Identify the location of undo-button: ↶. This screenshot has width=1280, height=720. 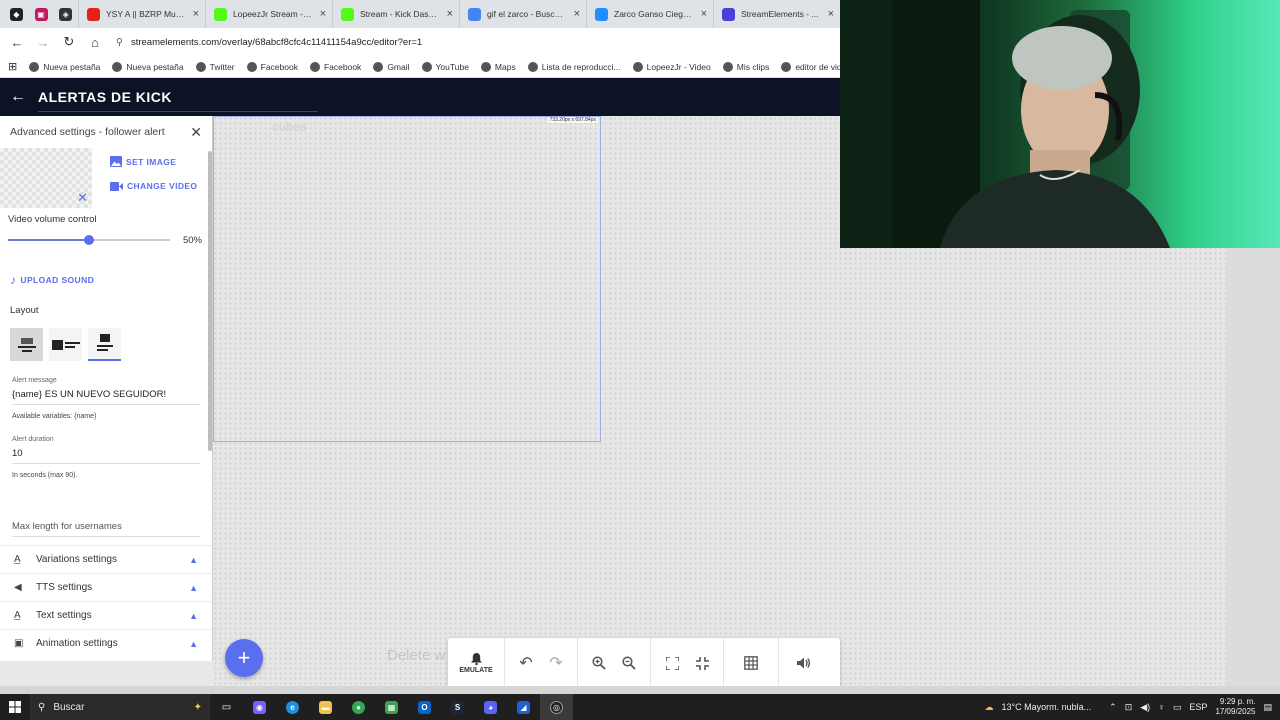
(526, 663).